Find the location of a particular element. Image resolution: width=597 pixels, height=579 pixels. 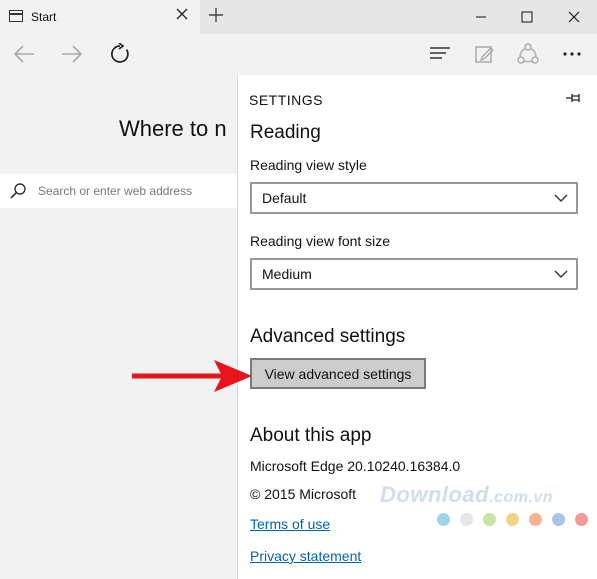

hub-icon is located at coordinates (440, 53).